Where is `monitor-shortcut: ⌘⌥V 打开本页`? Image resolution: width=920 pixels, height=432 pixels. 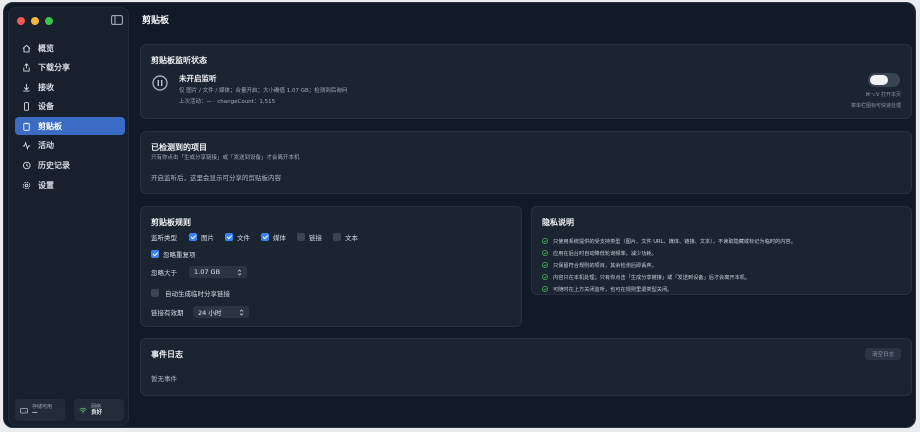
monitor-shortcut: ⌘⌥V 打开本页 is located at coordinates (883, 95).